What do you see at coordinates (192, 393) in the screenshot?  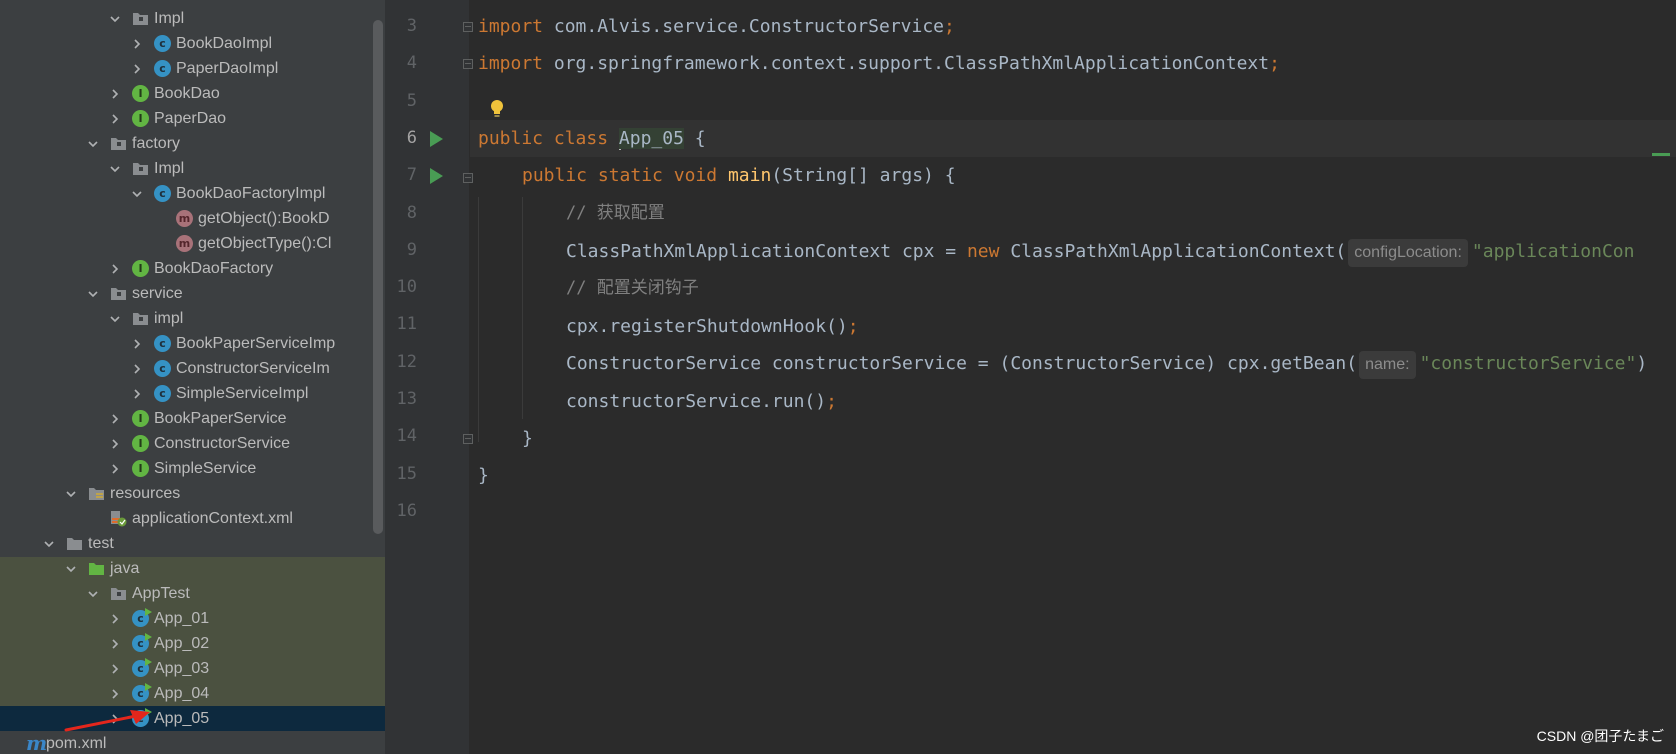 I see `tree-item: c SimpleServiceImpl` at bounding box center [192, 393].